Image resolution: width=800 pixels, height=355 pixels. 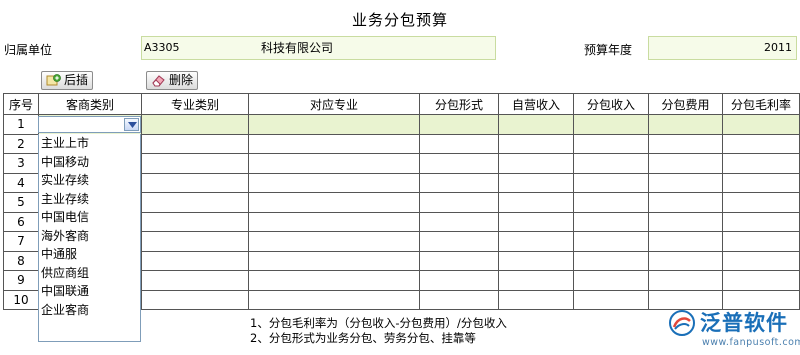 I want to click on dropdown-option: 供应商组, so click(x=89, y=273).